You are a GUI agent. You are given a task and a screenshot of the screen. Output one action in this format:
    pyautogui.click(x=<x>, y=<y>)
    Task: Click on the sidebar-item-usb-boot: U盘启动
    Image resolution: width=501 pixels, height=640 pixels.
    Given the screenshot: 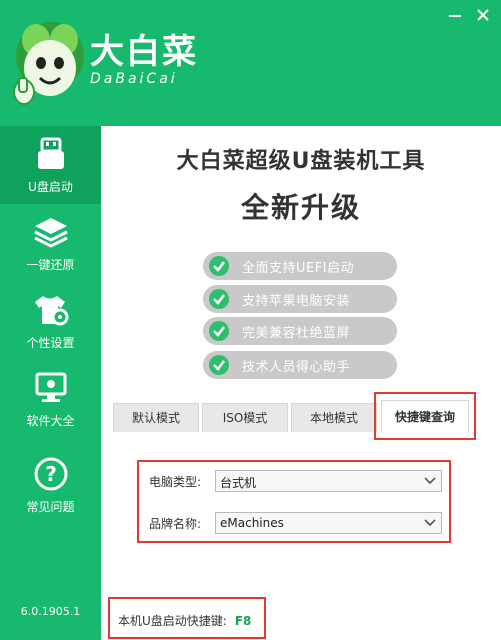 What is the action you would take?
    pyautogui.click(x=50, y=165)
    